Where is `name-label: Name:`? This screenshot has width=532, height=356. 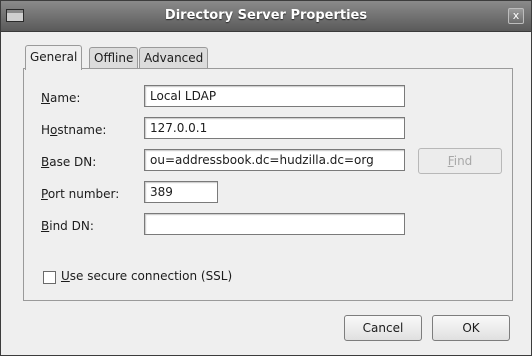 name-label: Name: is located at coordinates (61, 98).